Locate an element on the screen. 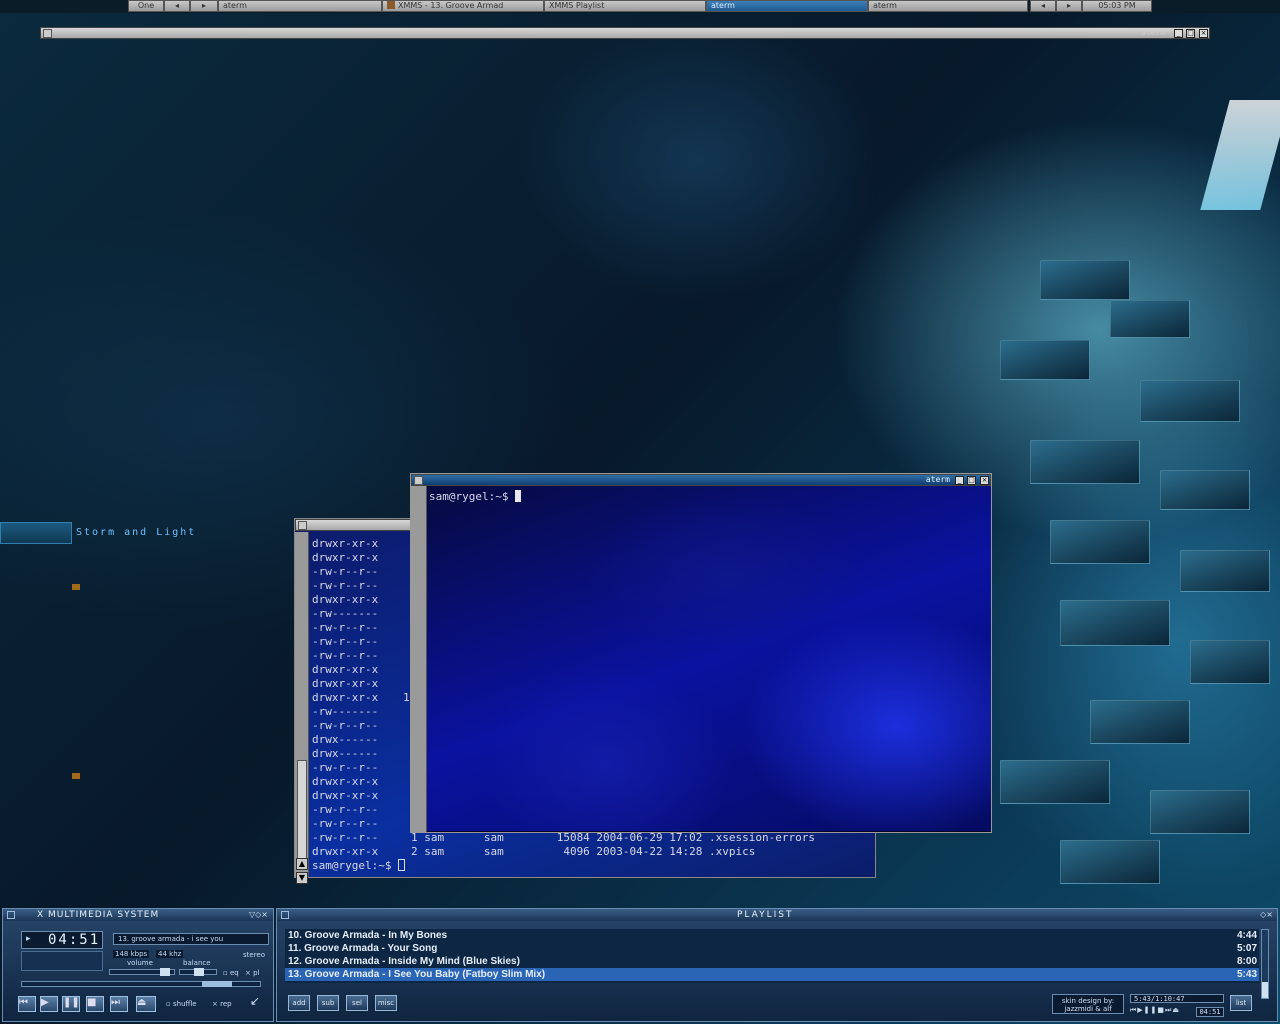  mini-time: 04:51 is located at coordinates (1210, 1012).